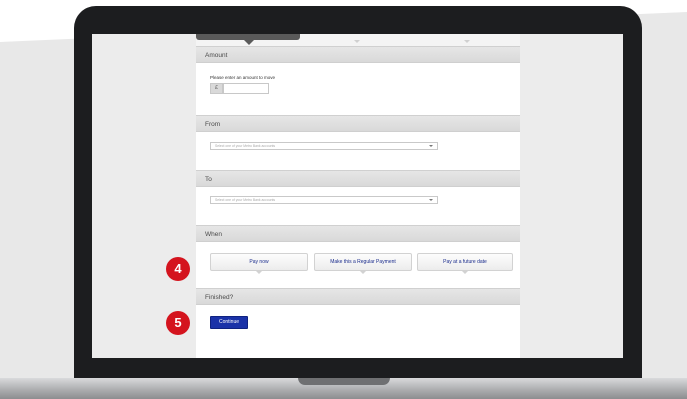 The image size is (687, 399). What do you see at coordinates (259, 263) in the screenshot?
I see `pay-now-button: Pay now` at bounding box center [259, 263].